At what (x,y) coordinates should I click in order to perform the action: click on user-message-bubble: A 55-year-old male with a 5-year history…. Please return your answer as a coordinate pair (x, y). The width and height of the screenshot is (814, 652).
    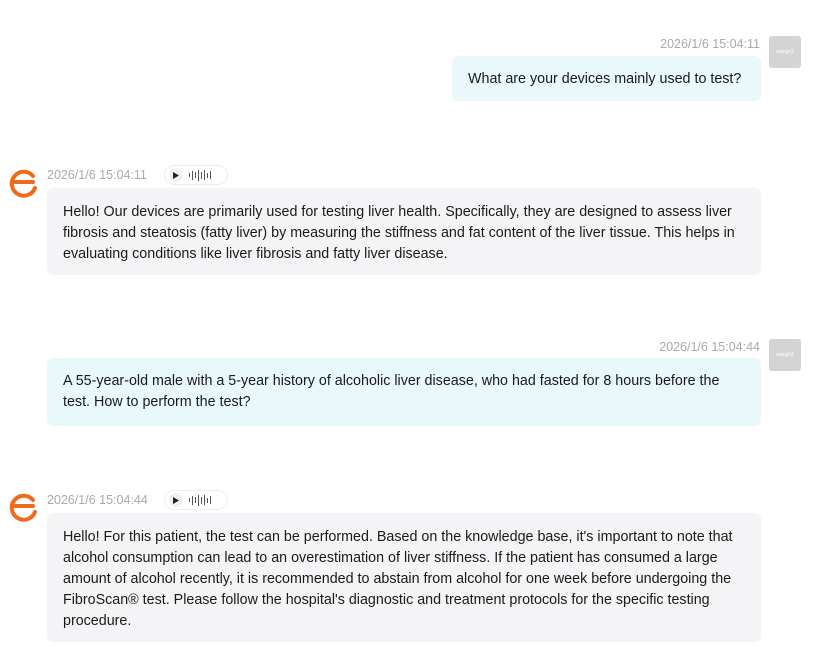
    Looking at the image, I should click on (404, 392).